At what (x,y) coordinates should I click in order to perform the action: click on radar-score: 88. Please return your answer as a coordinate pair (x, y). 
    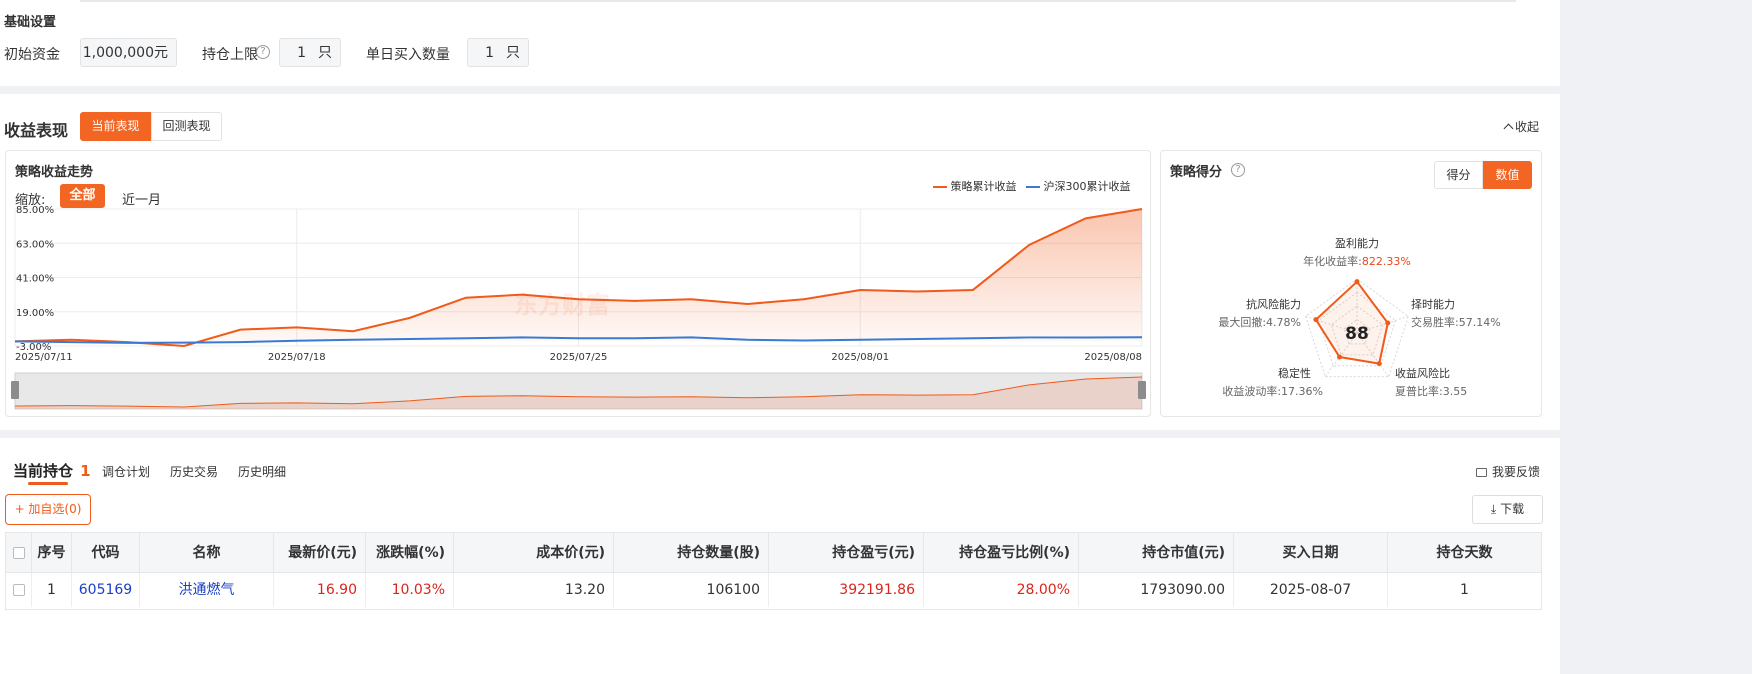
    Looking at the image, I should click on (1357, 334).